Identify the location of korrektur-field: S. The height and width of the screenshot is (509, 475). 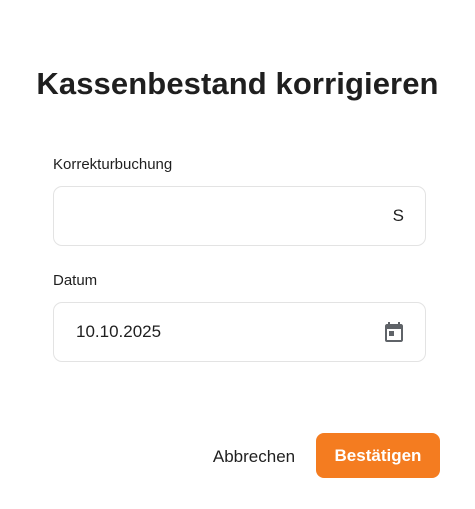
(239, 216).